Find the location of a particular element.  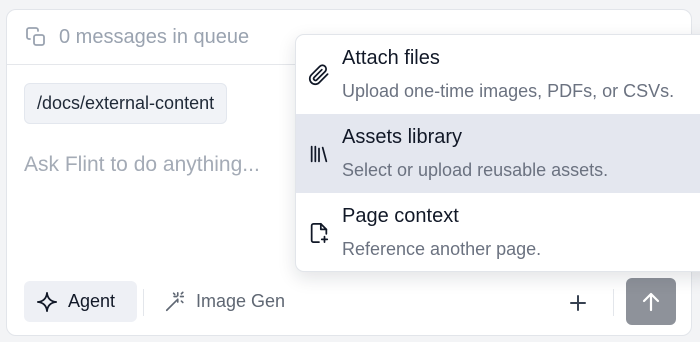

library-icon is located at coordinates (319, 154).